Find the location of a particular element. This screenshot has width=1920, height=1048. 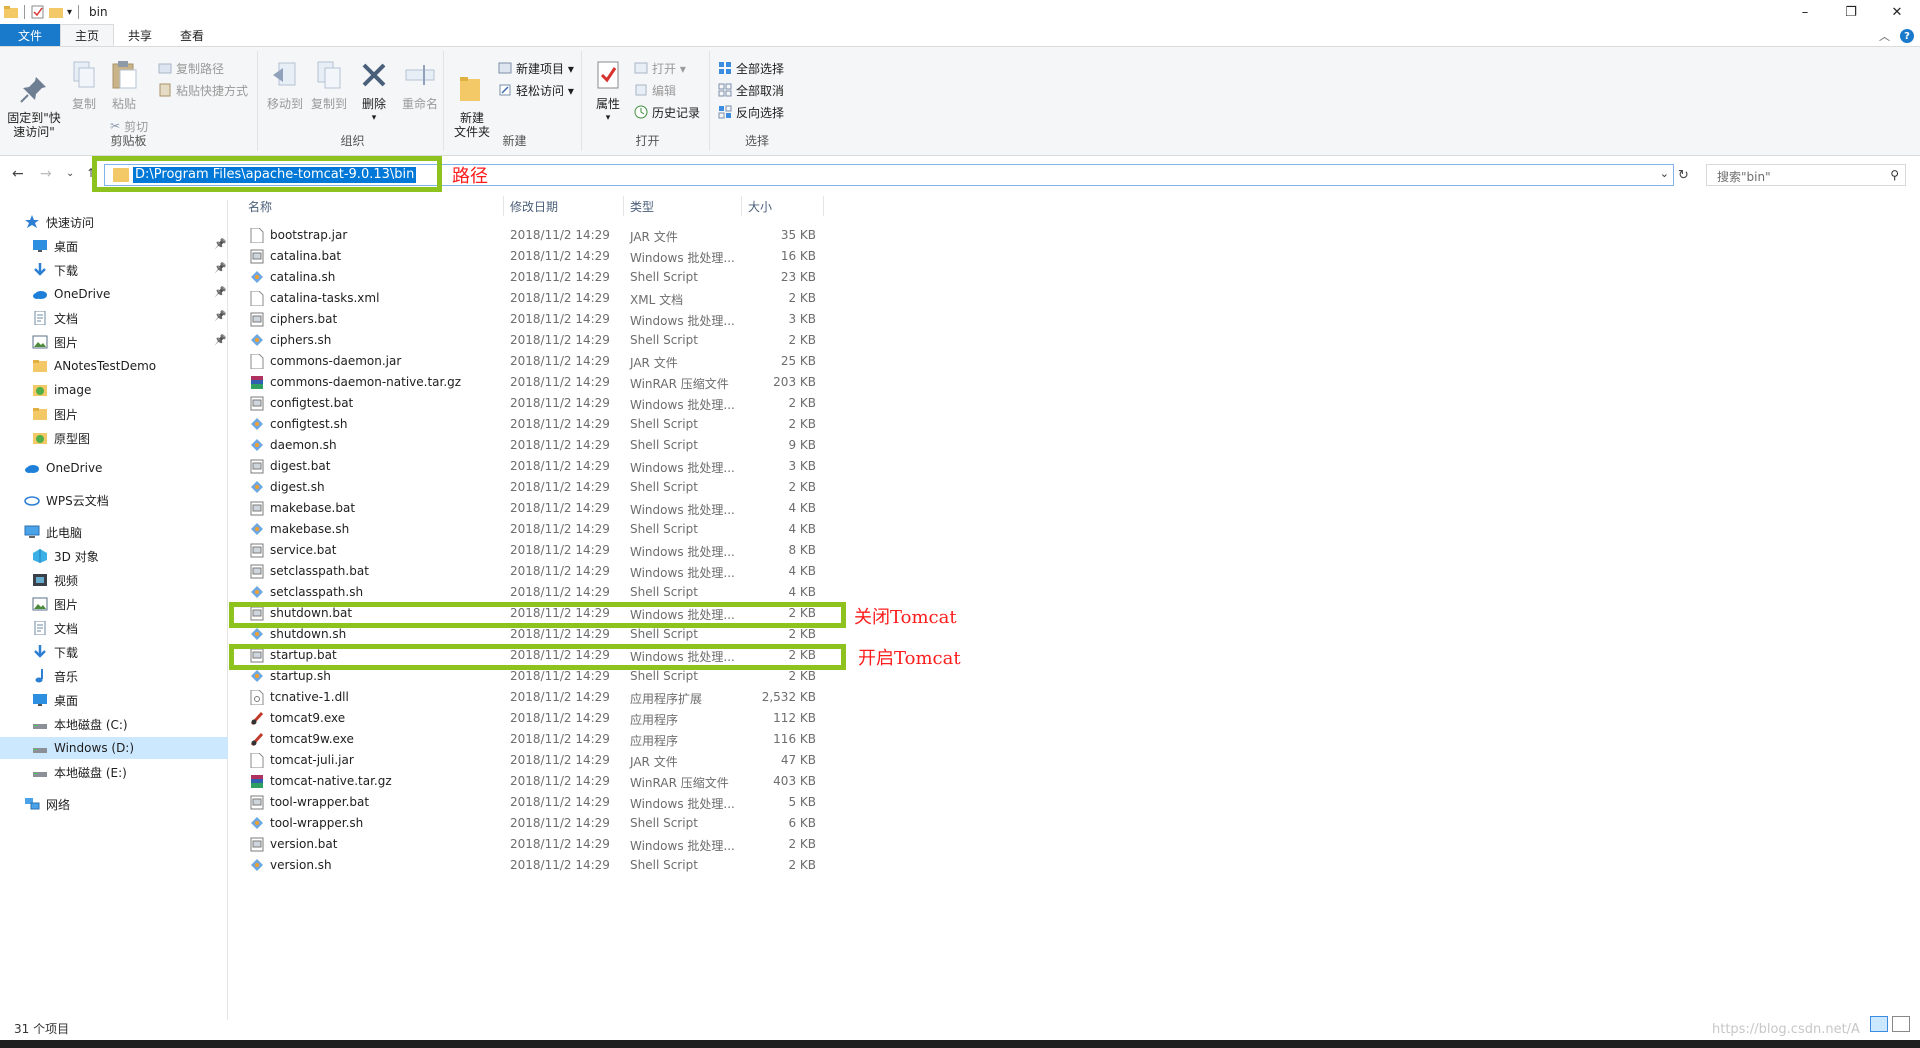

file-row: daemon.sh 2018/11/2 14:29 Shell Script 9 KB is located at coordinates (548, 445).